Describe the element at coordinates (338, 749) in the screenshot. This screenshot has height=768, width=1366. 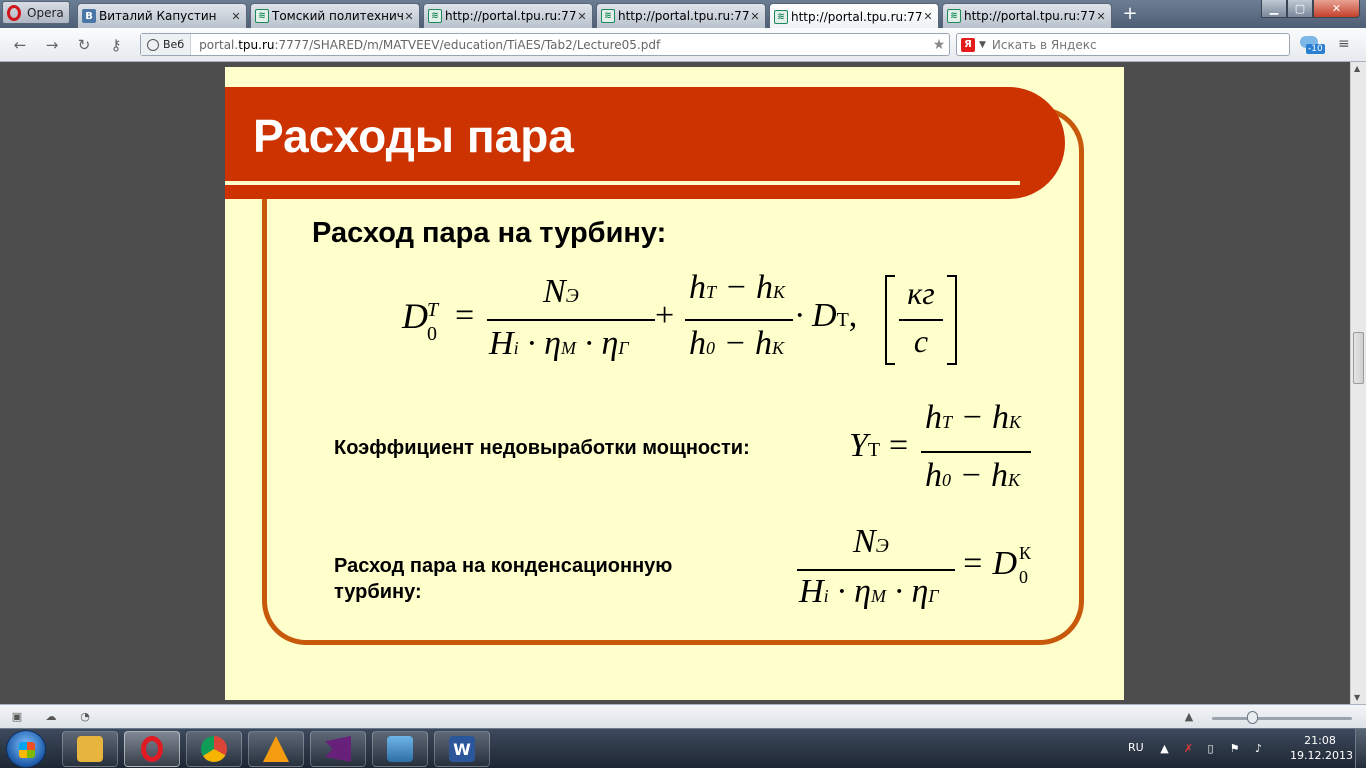
I see `taskbar-app-visual-studio` at that location.